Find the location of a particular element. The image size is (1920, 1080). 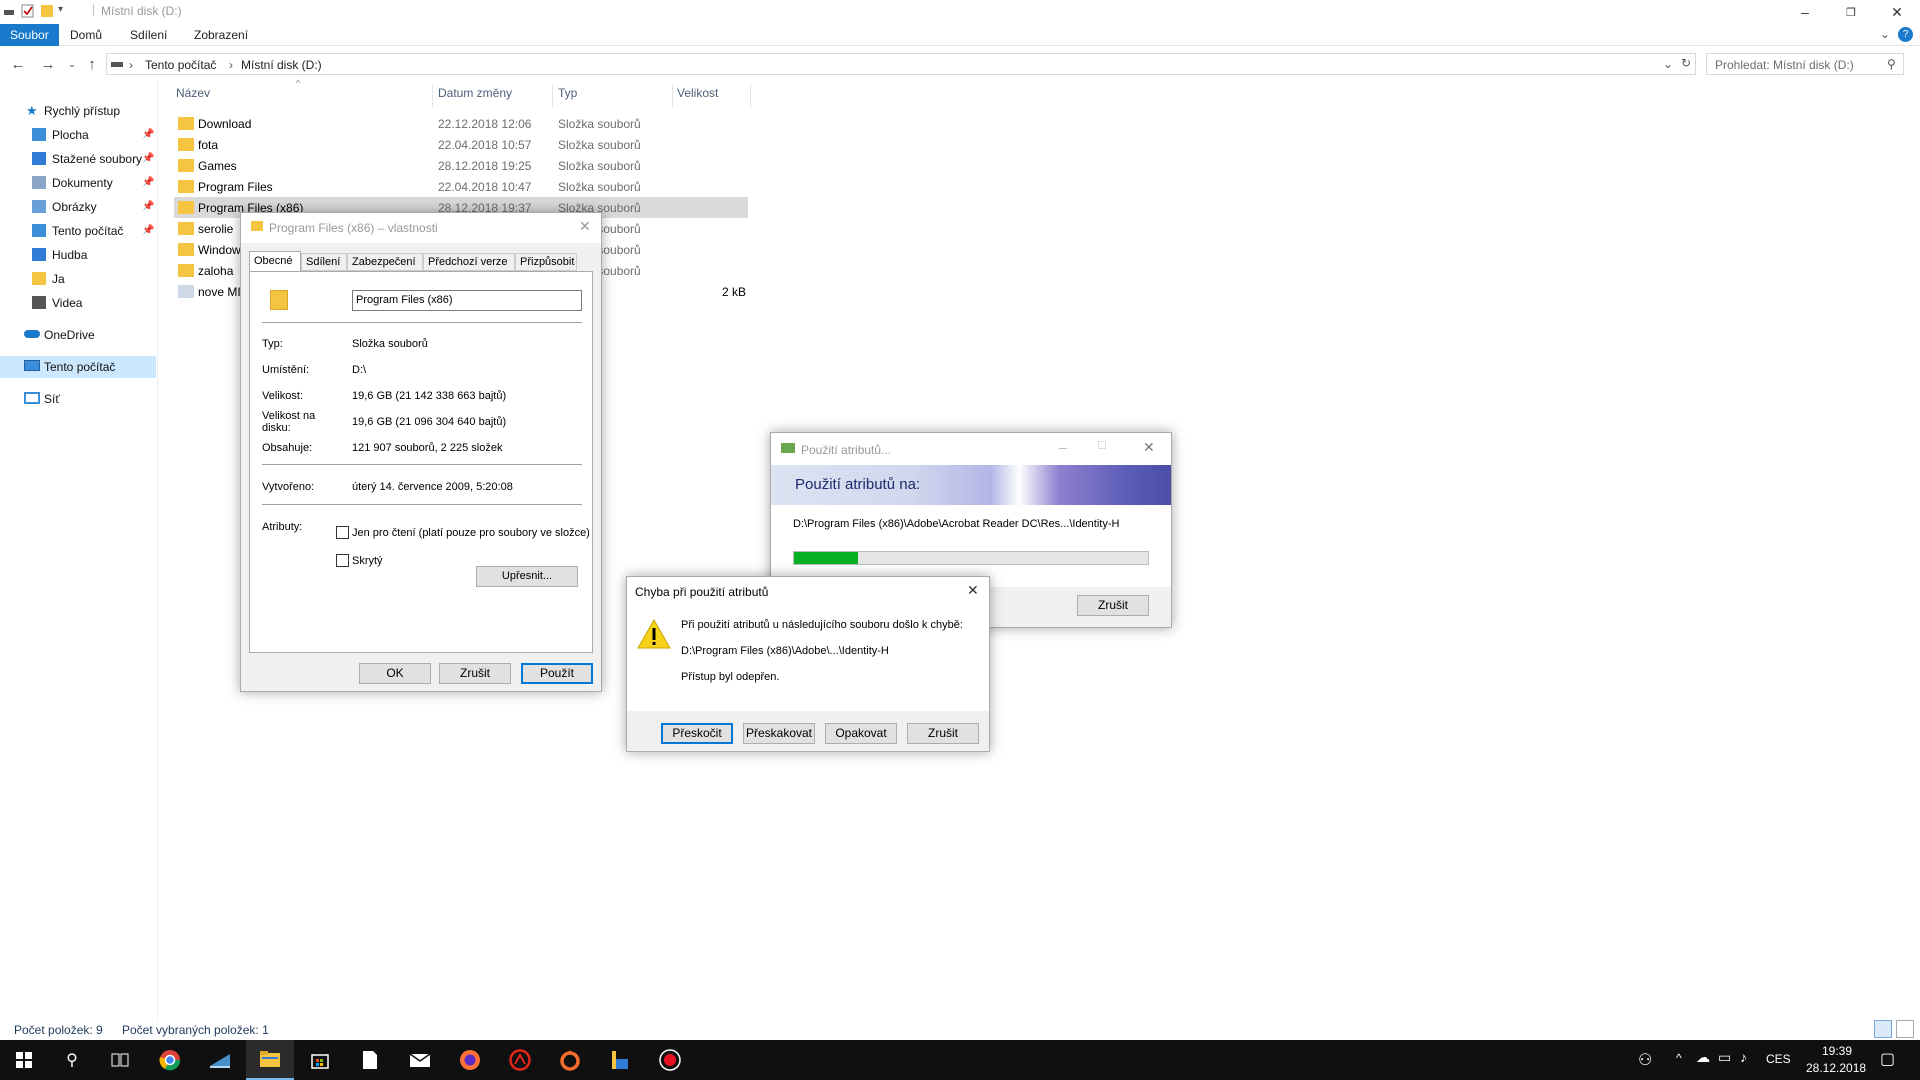

file-name: Program Files is located at coordinates (235, 187).